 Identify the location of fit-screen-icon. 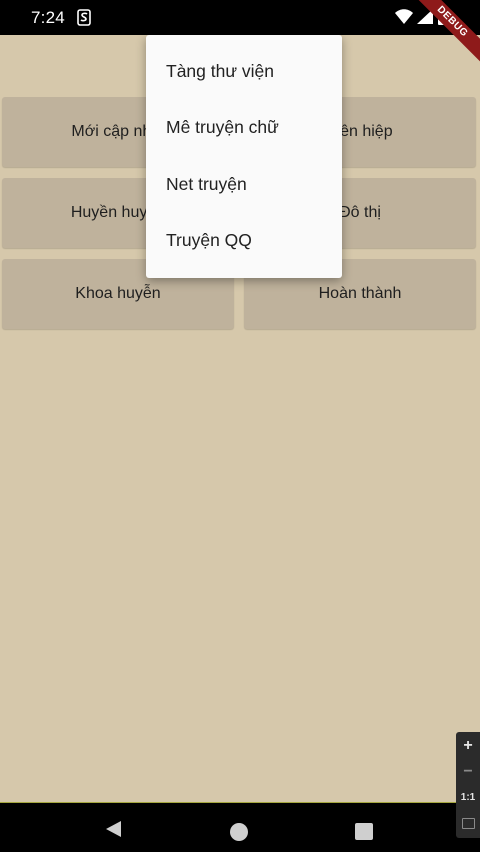
(468, 823).